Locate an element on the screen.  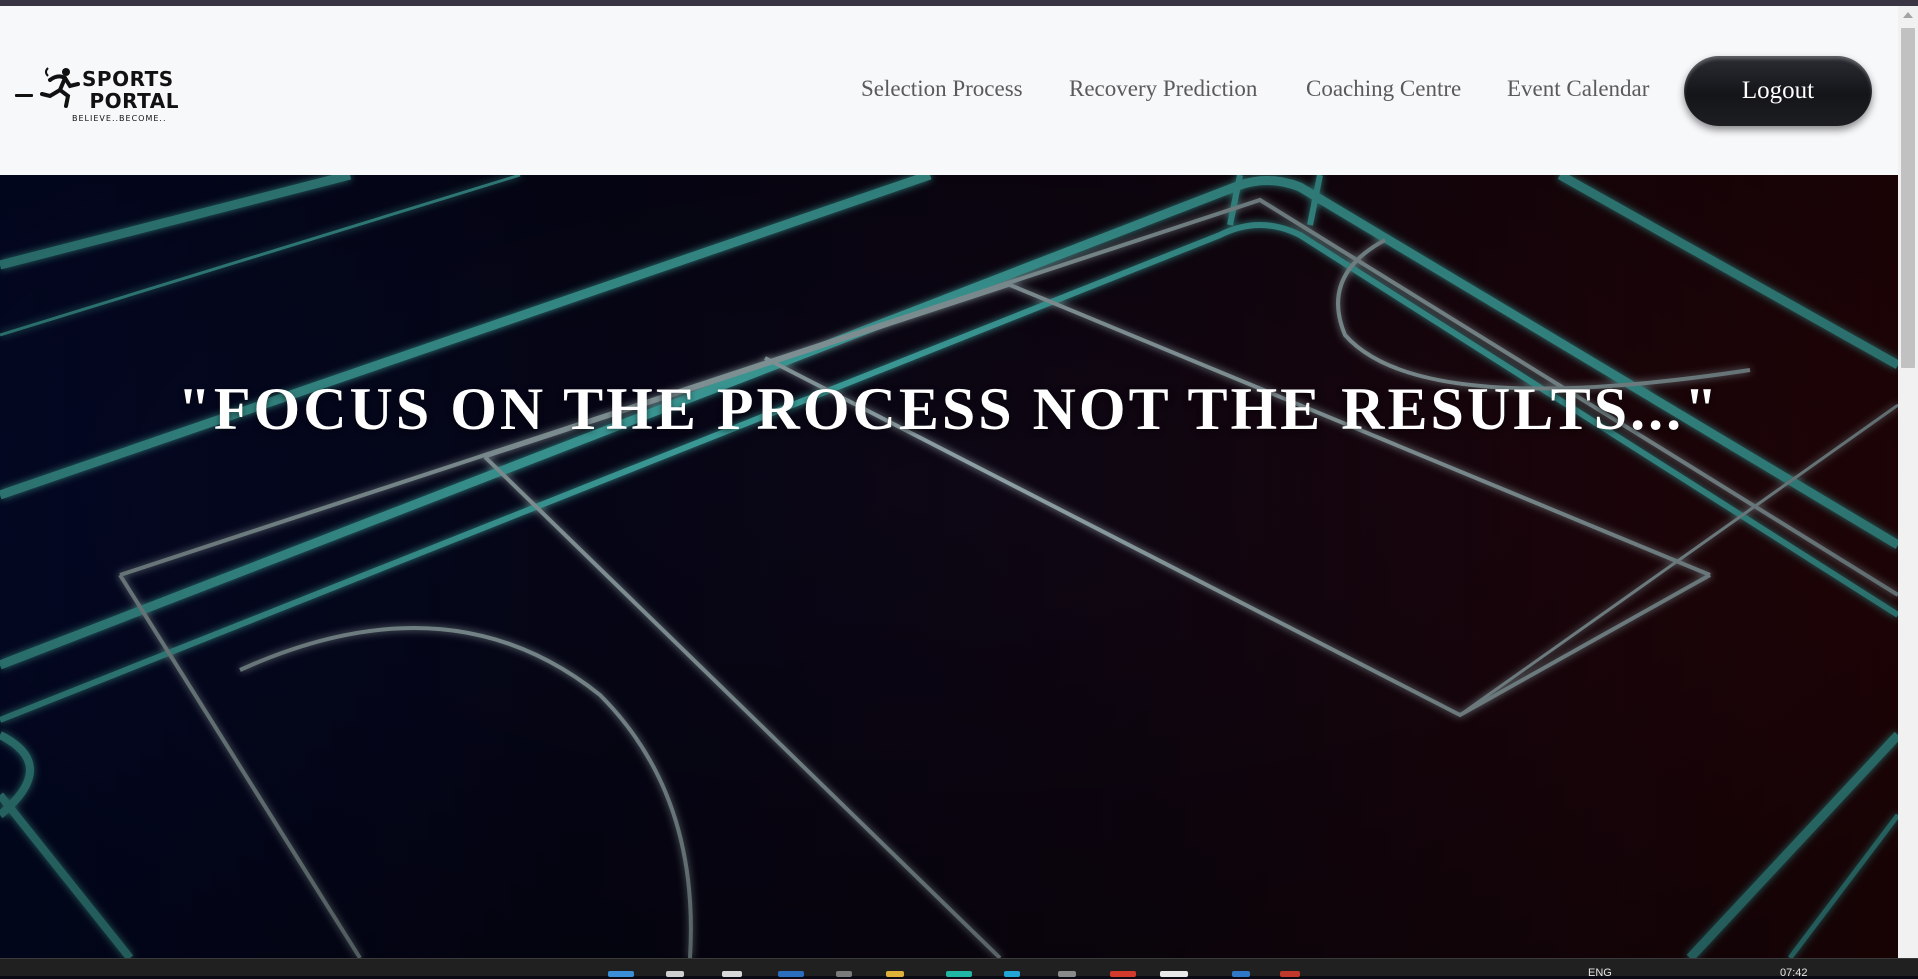
active-app-icon is located at coordinates (1174, 974).